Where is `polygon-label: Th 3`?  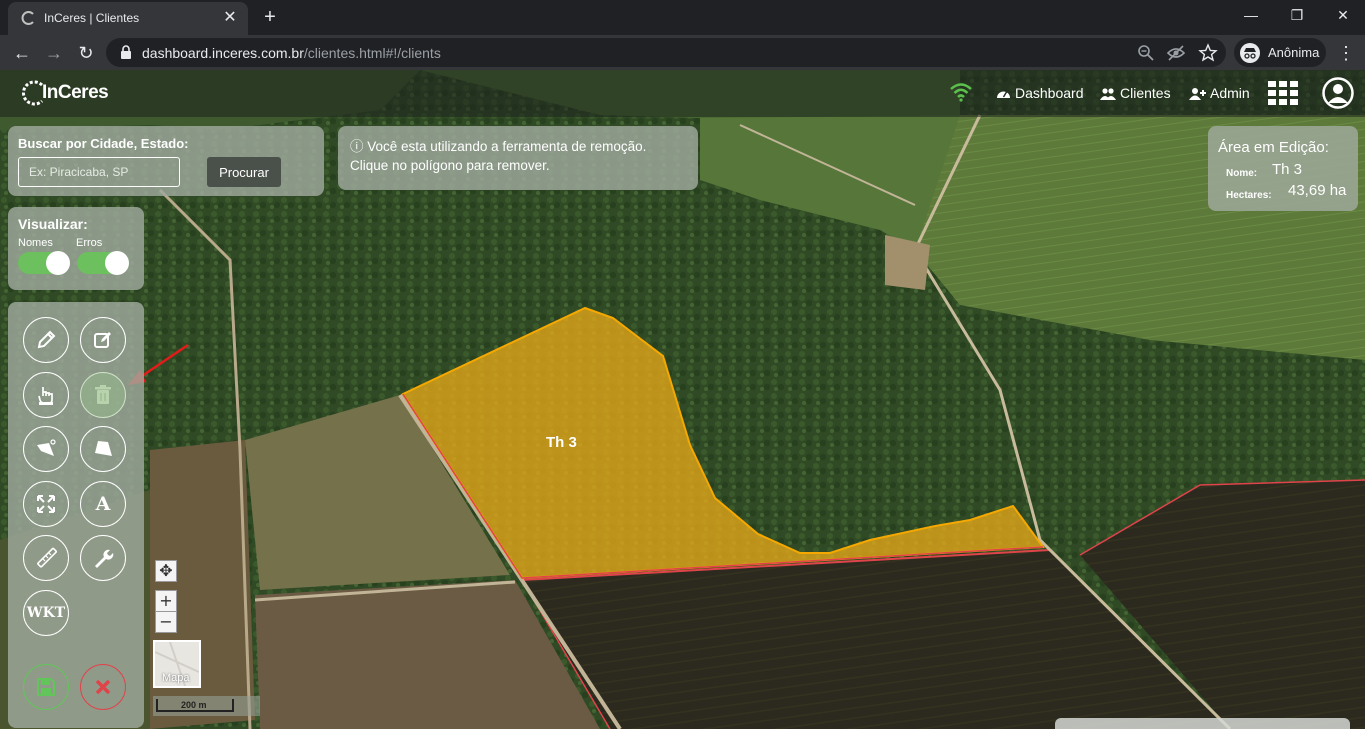
polygon-label: Th 3 is located at coordinates (561, 442).